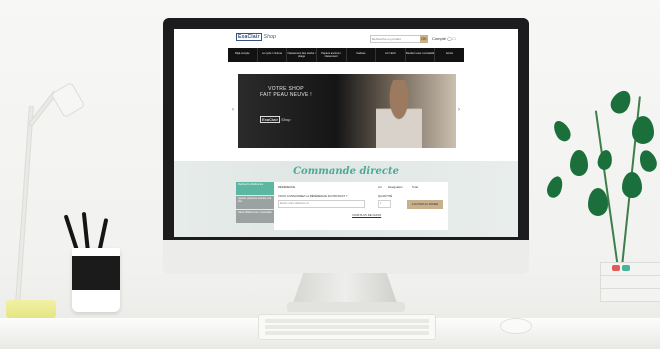  Describe the element at coordinates (425, 204) in the screenshot. I see `add-to-cart-button: AJOUTER AU PANIER` at that location.